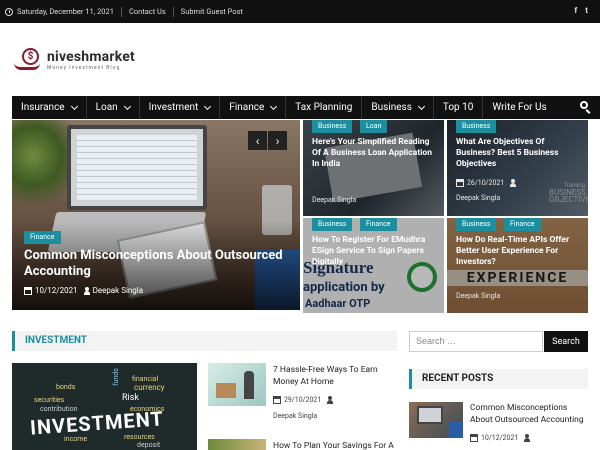 Image resolution: width=600 pixels, height=450 pixels. Describe the element at coordinates (522, 224) in the screenshot. I see `tile-4-category-finance: Finance` at that location.